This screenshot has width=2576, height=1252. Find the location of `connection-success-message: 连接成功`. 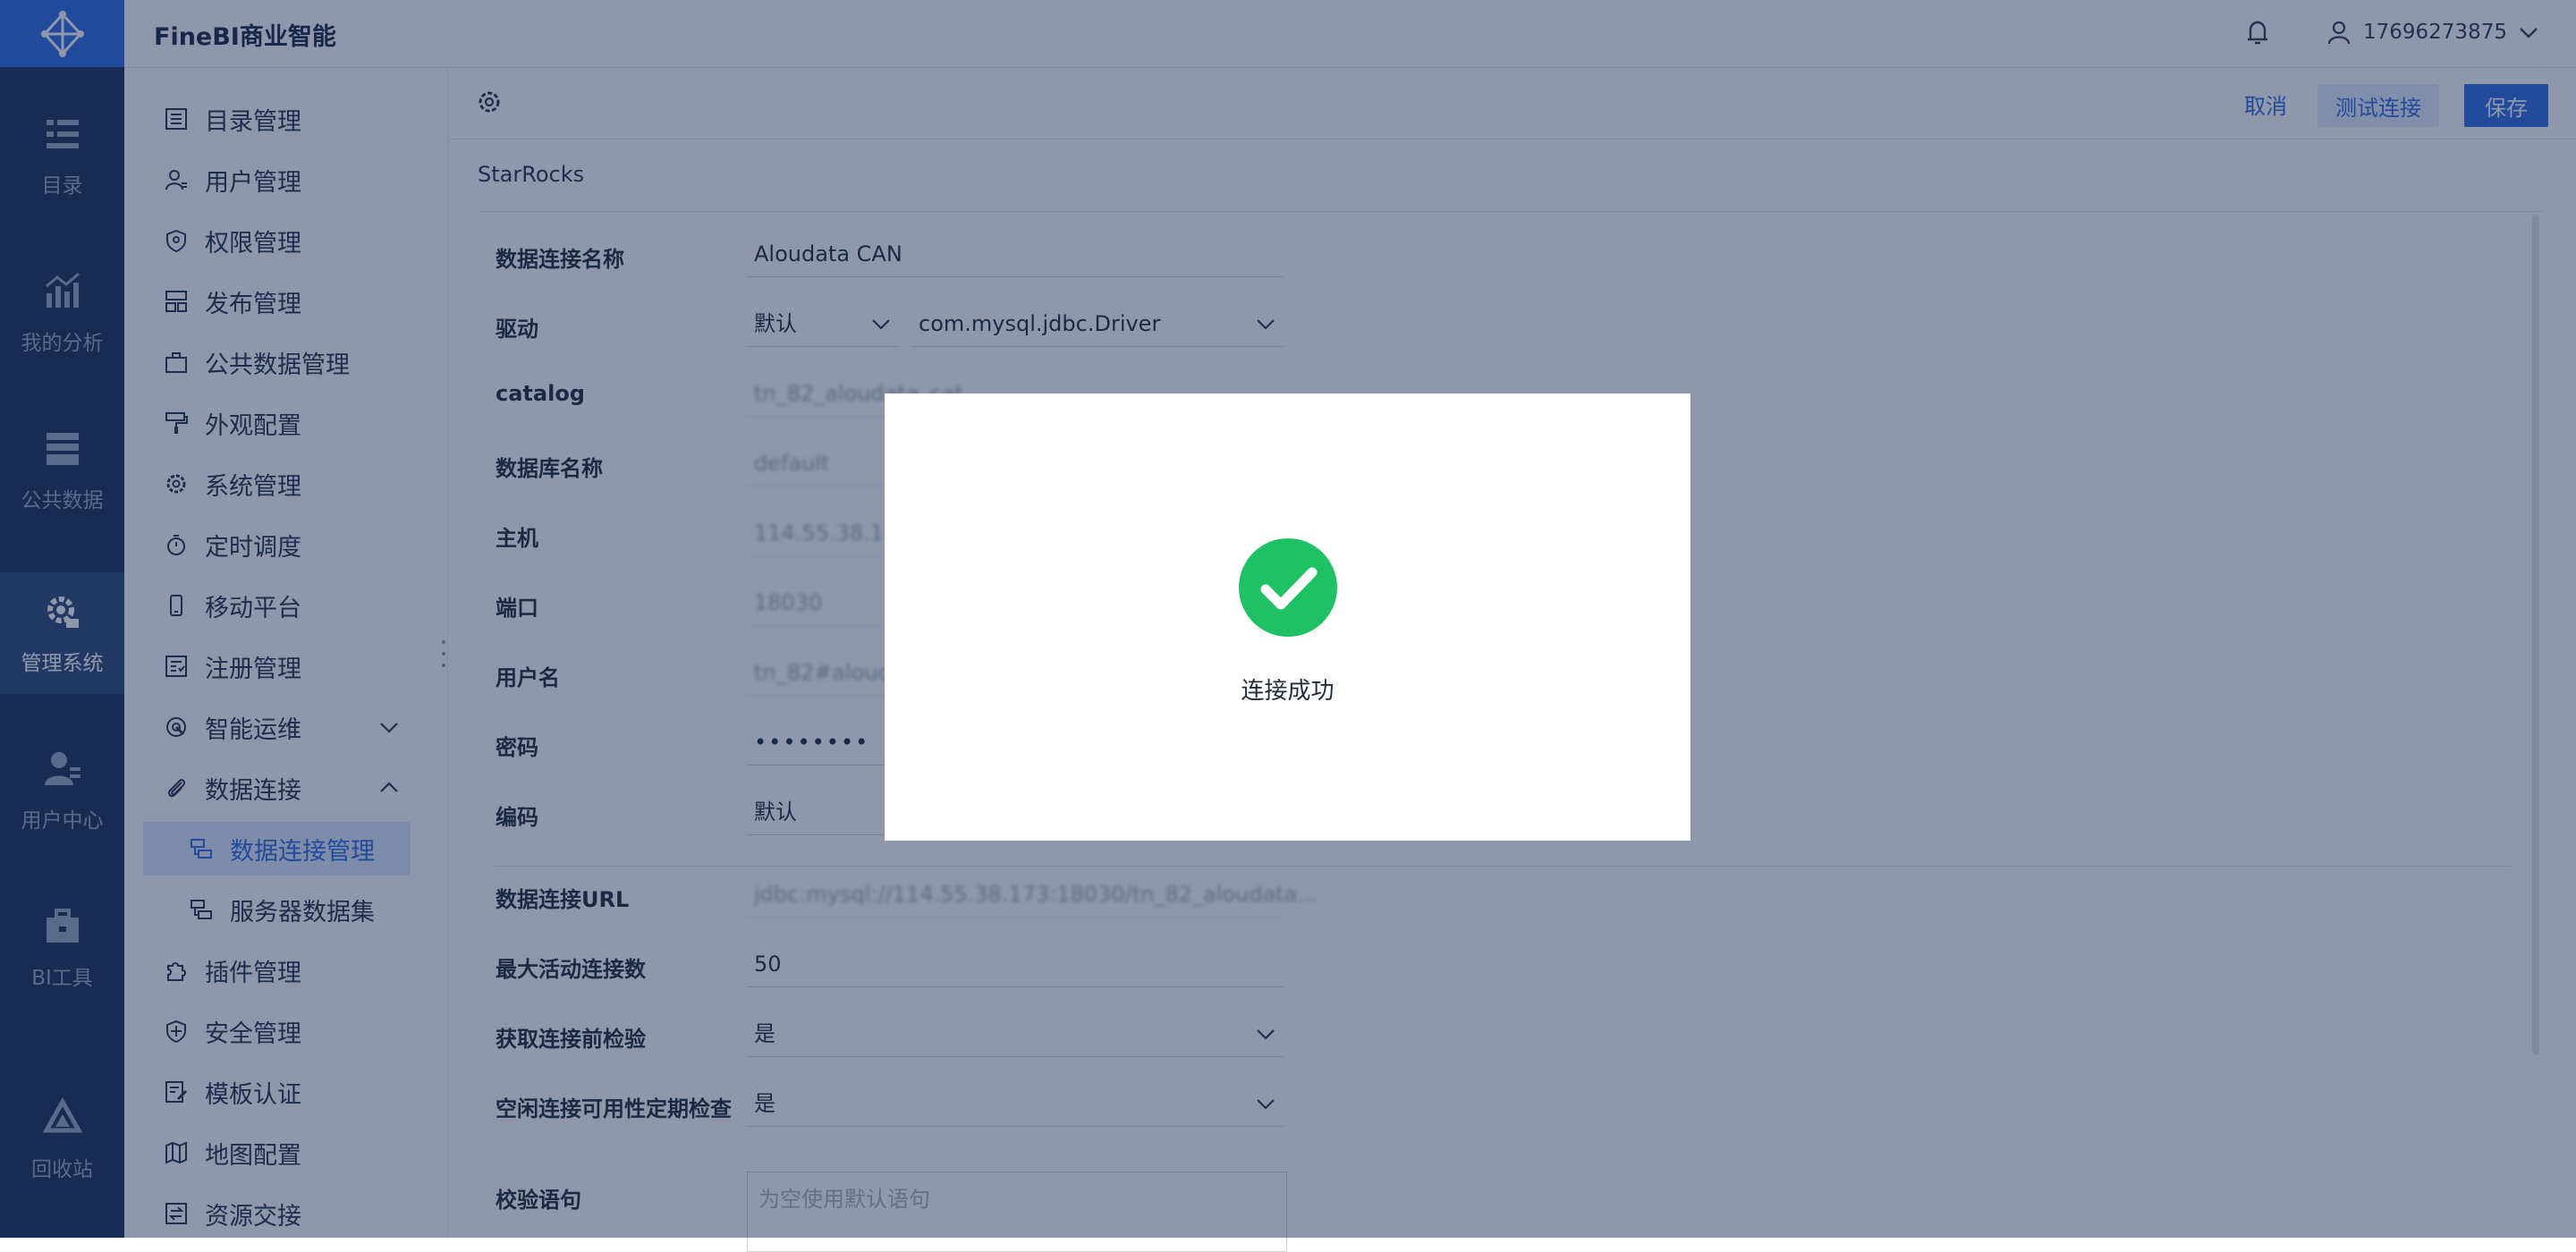

connection-success-message: 连接成功 is located at coordinates (1288, 691).